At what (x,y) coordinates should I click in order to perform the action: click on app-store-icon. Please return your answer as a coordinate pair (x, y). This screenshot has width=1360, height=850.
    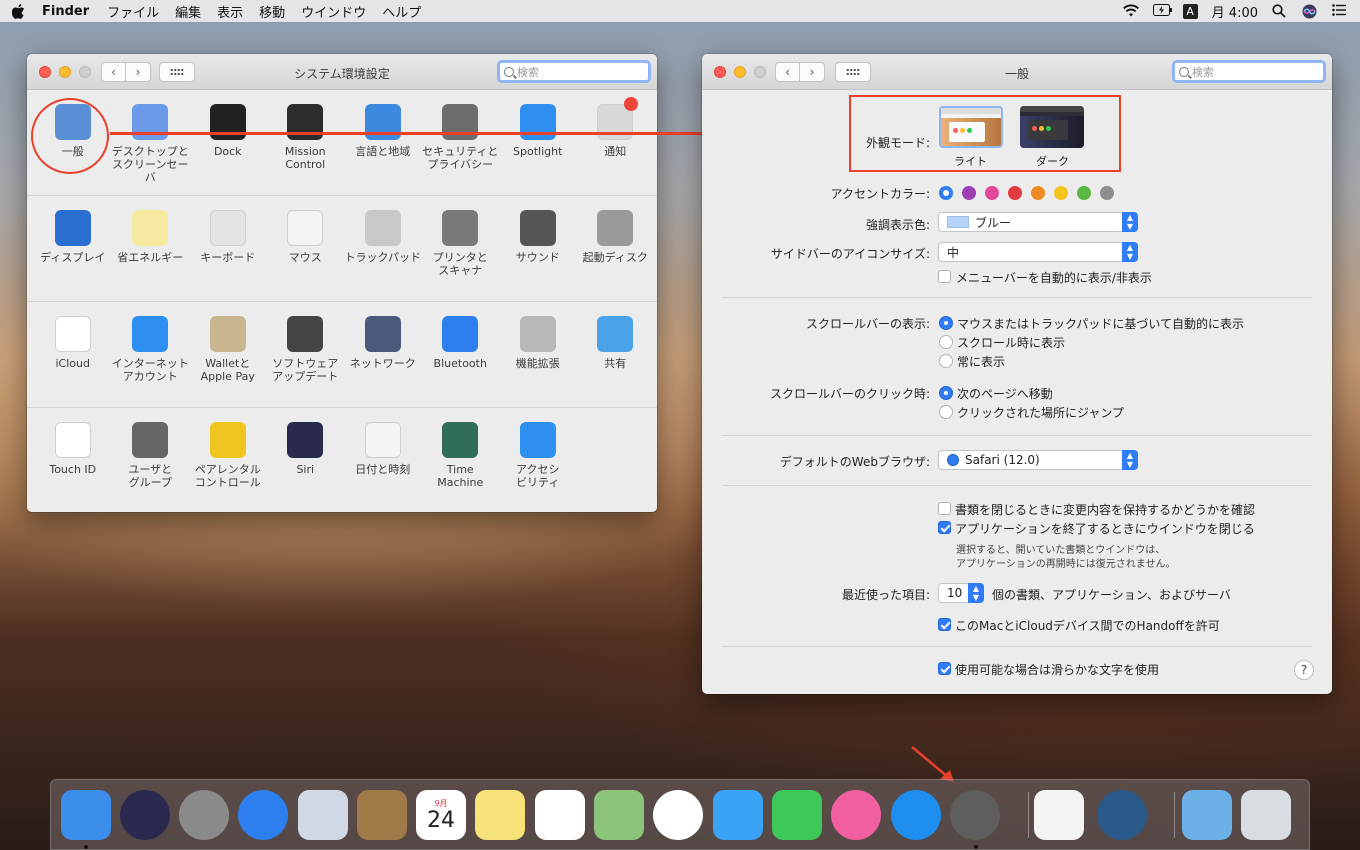
    Looking at the image, I should click on (916, 815).